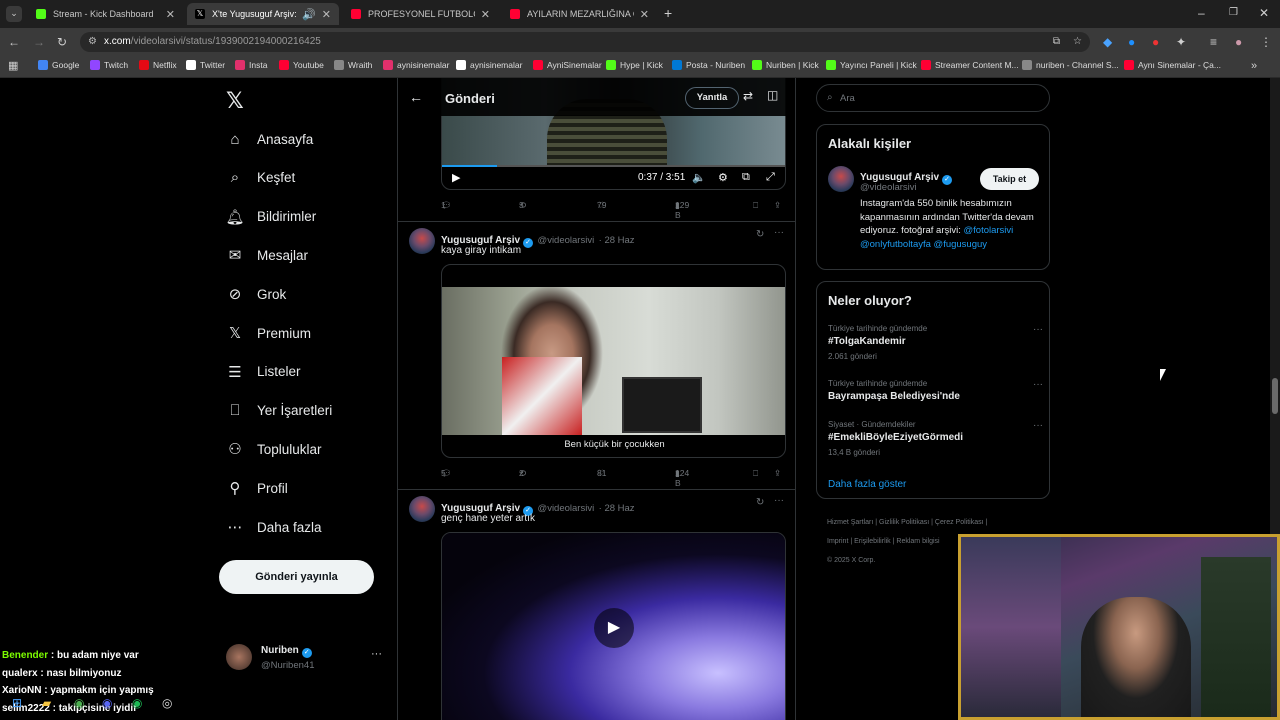 Image resolution: width=1280 pixels, height=720 pixels. I want to click on bookmark-item: Insta, so click(251, 65).